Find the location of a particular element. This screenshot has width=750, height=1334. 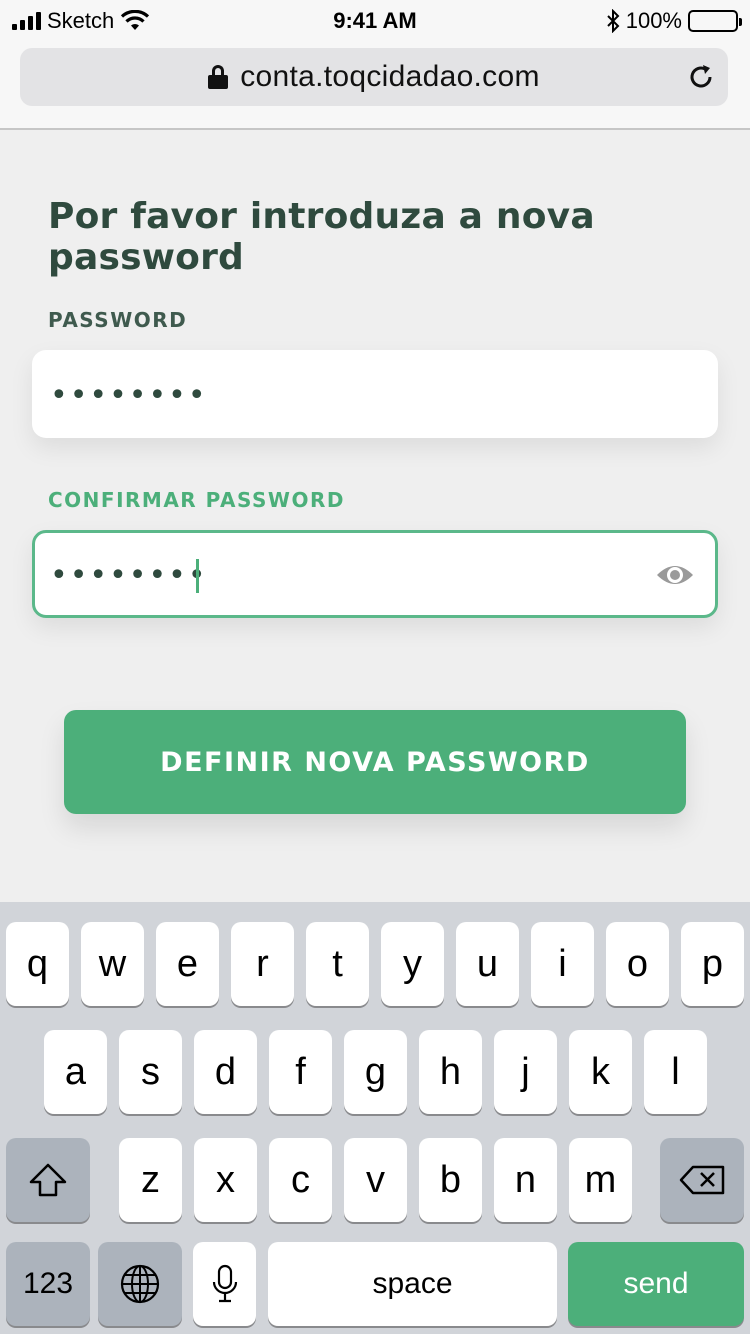

backspace-icon is located at coordinates (702, 1180).